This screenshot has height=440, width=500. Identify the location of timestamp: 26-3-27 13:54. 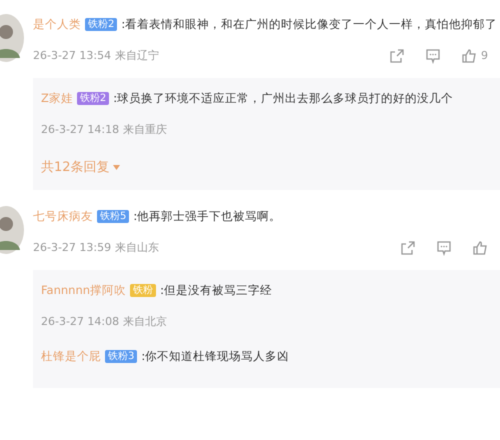
(72, 56).